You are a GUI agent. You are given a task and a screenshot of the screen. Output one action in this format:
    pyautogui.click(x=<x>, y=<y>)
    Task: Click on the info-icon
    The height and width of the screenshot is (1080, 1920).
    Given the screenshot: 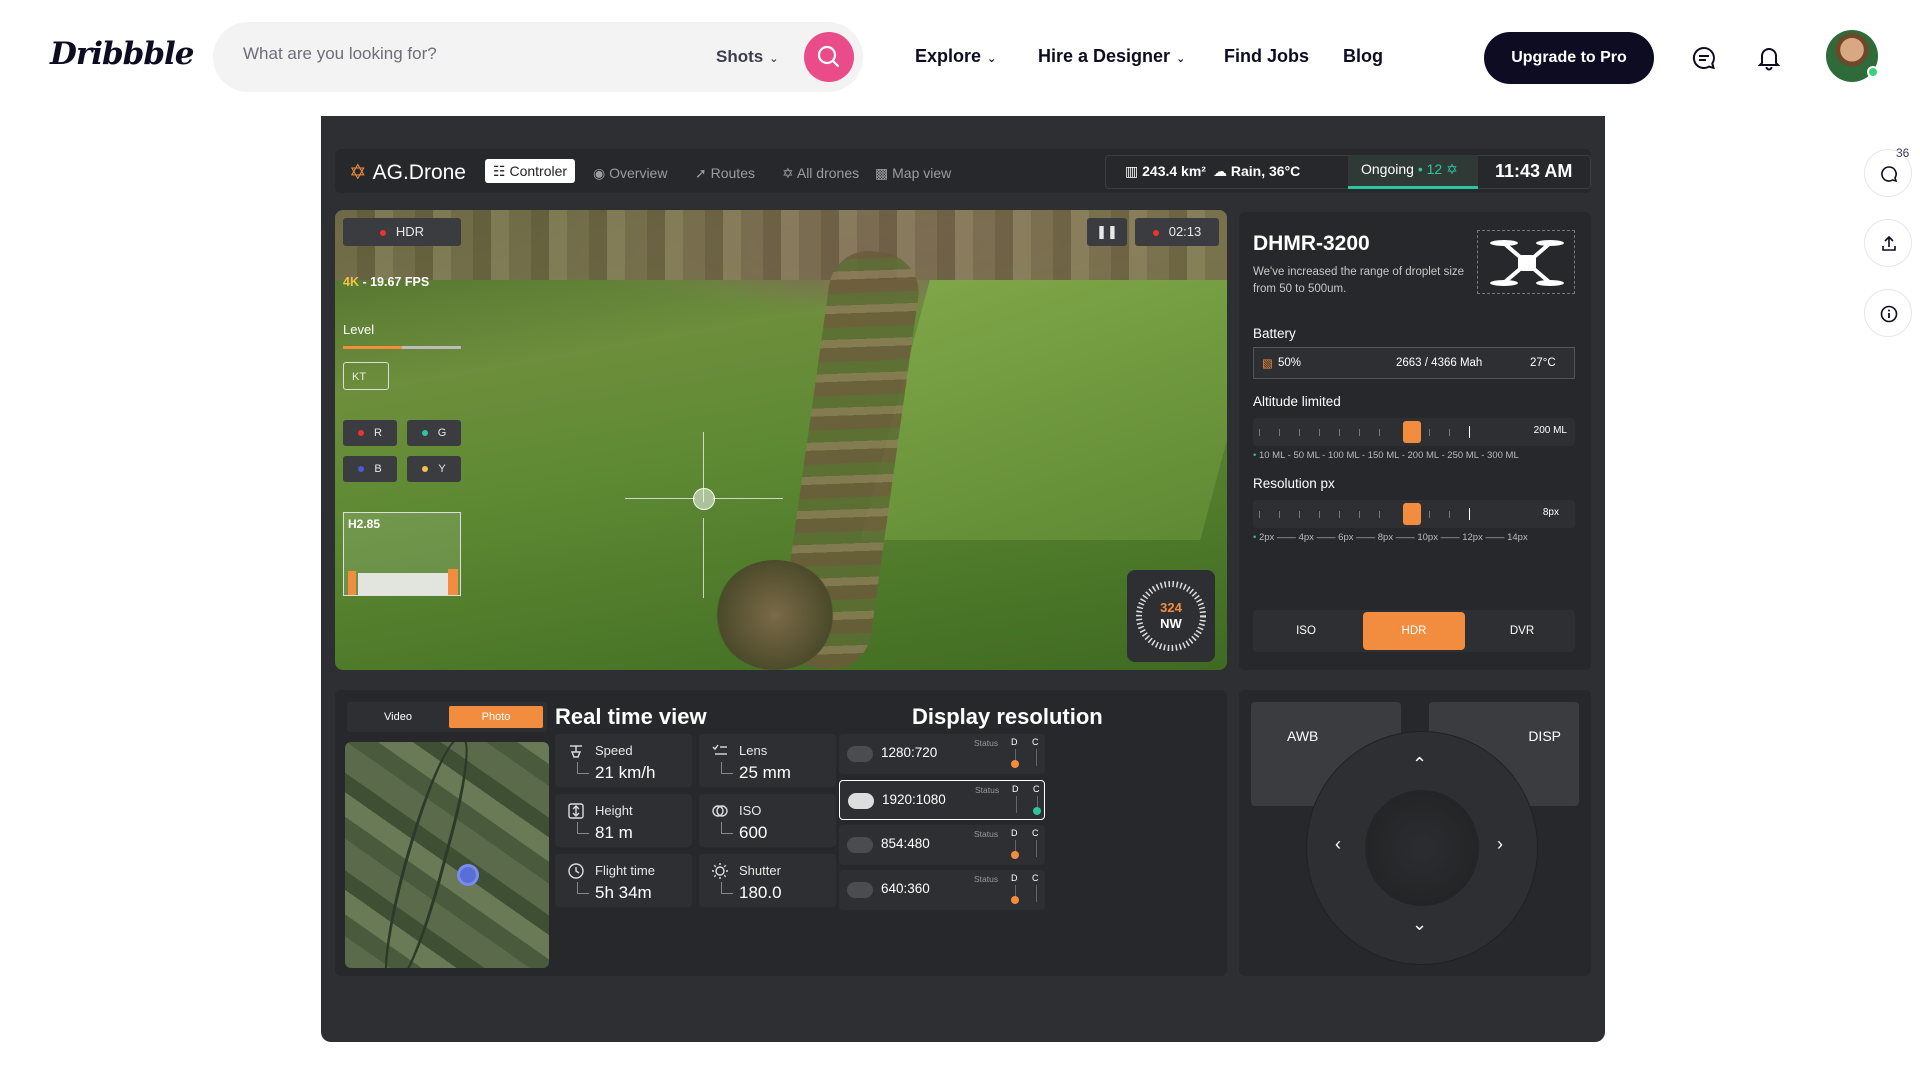 What is the action you would take?
    pyautogui.click(x=1889, y=314)
    